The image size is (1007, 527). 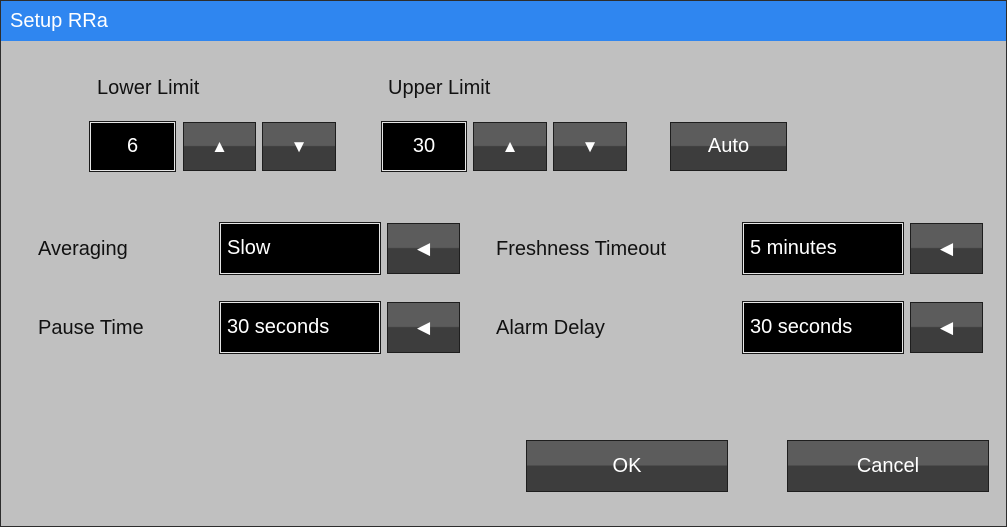 What do you see at coordinates (550, 328) in the screenshot?
I see `alarm-delay-label: Alarm Delay` at bounding box center [550, 328].